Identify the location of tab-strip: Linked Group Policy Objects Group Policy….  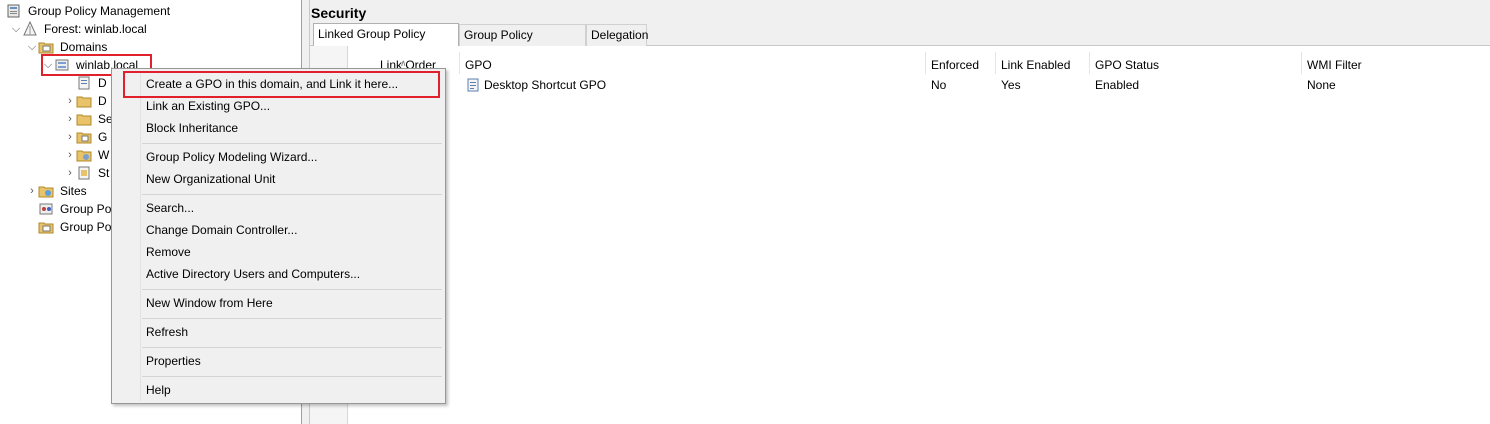
(900, 42).